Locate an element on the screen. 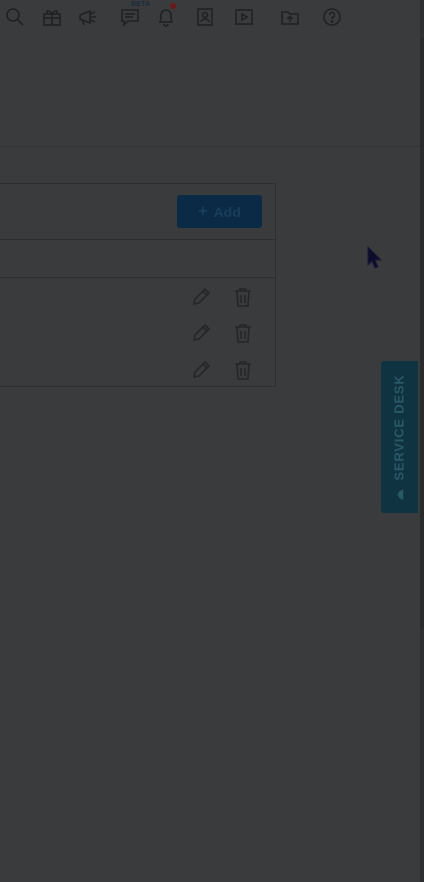 This screenshot has width=424, height=882. scrollbar-thumb is located at coordinates (422, 333).